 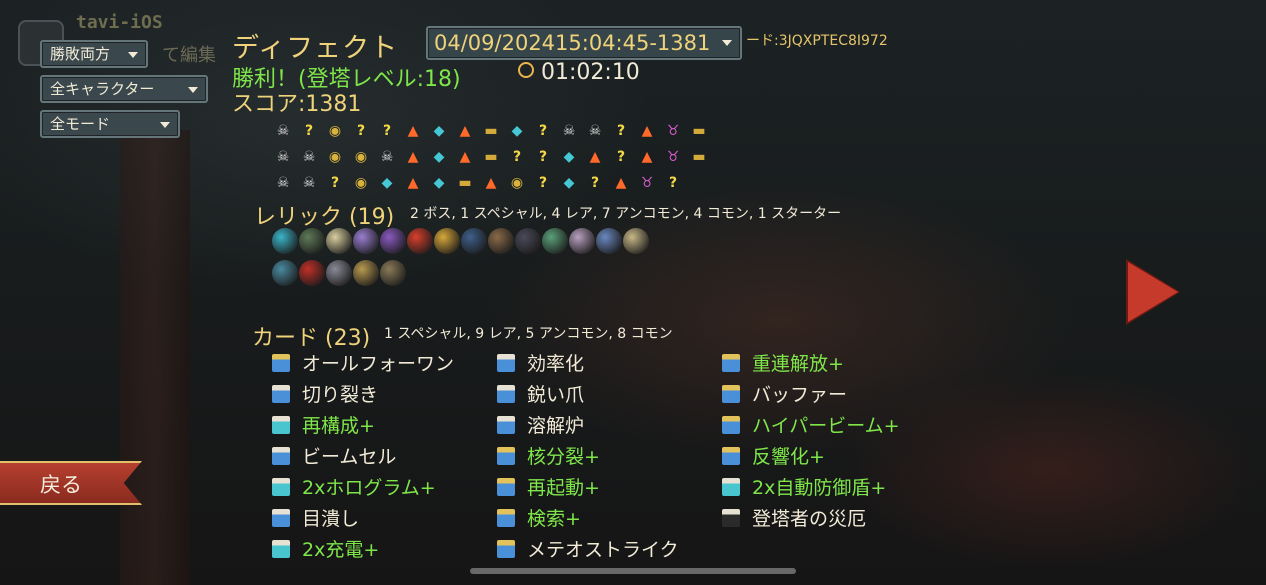 What do you see at coordinates (584, 43) in the screenshot?
I see `run-select-dropdown: 04/09/202415:04:45-1381` at bounding box center [584, 43].